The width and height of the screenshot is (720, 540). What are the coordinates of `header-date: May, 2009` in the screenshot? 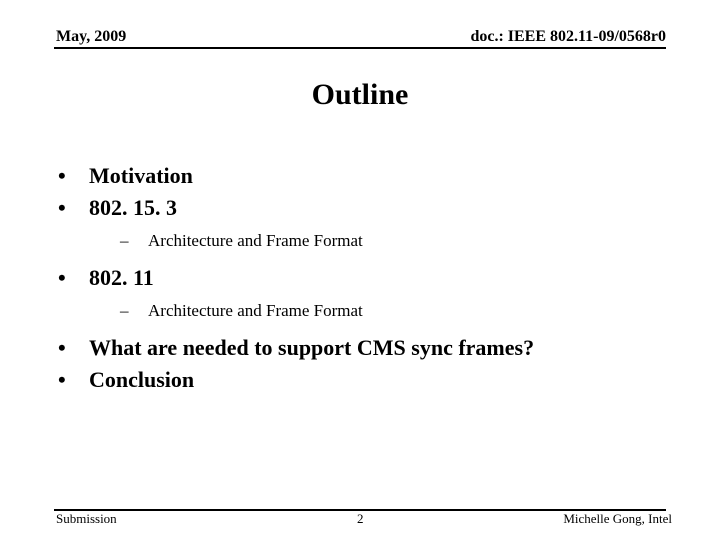 It's located at (91, 36).